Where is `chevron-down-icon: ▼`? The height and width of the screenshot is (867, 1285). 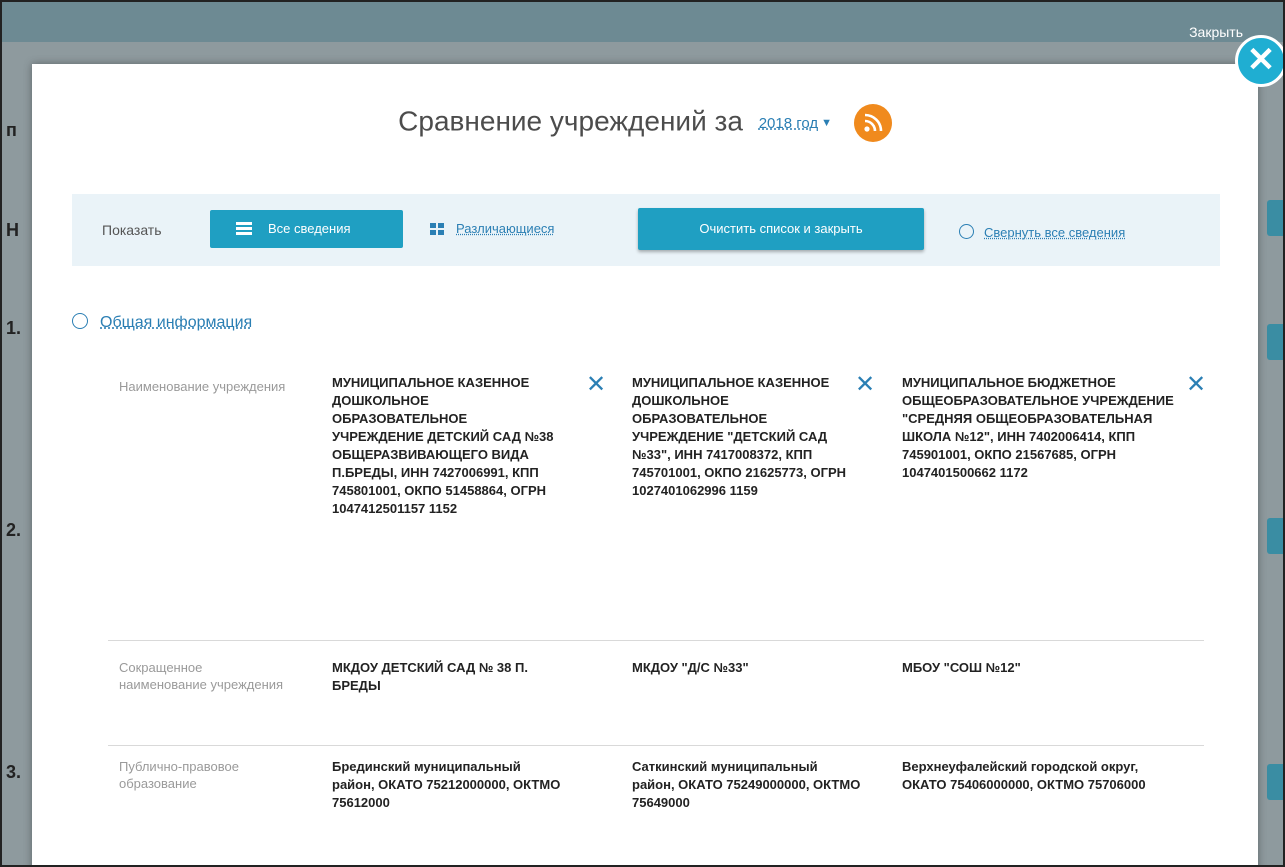
chevron-down-icon: ▼ is located at coordinates (826, 123).